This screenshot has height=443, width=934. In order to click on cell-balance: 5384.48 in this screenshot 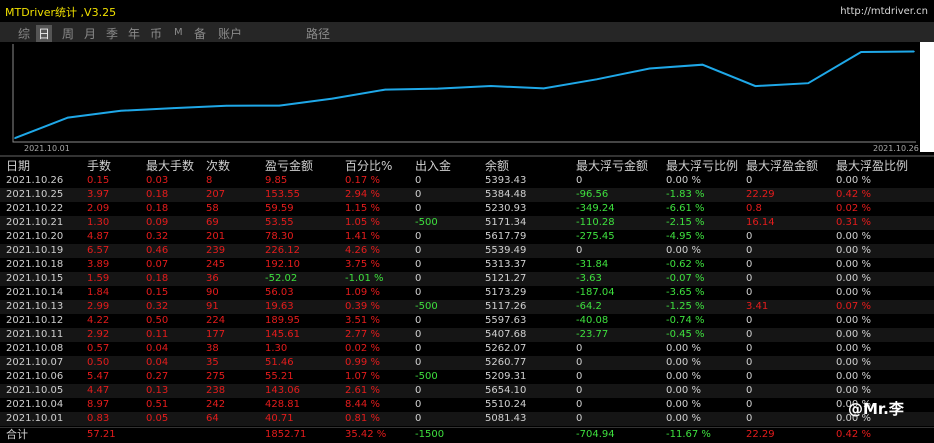, I will do `click(506, 194)`.